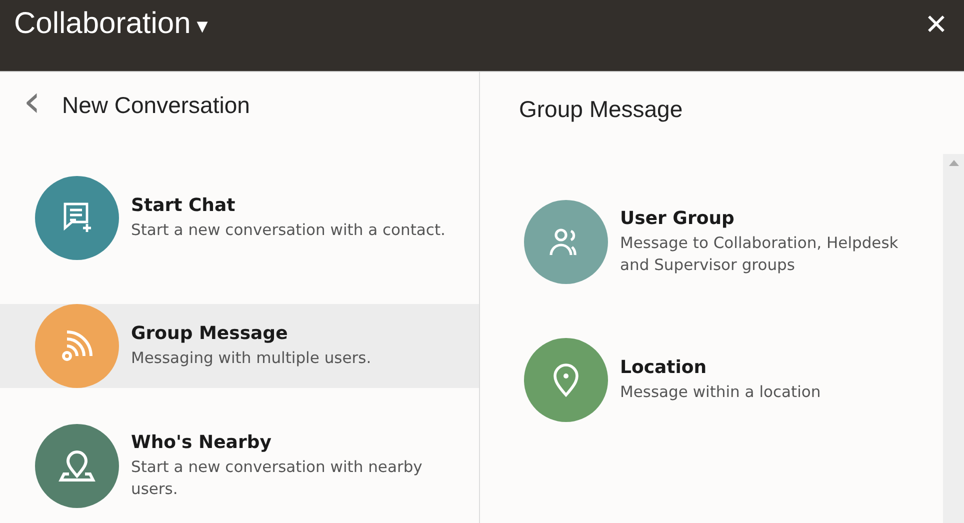 Image resolution: width=964 pixels, height=523 pixels. Describe the element at coordinates (711, 380) in the screenshot. I see `conversation-option: Location Message within a location` at that location.